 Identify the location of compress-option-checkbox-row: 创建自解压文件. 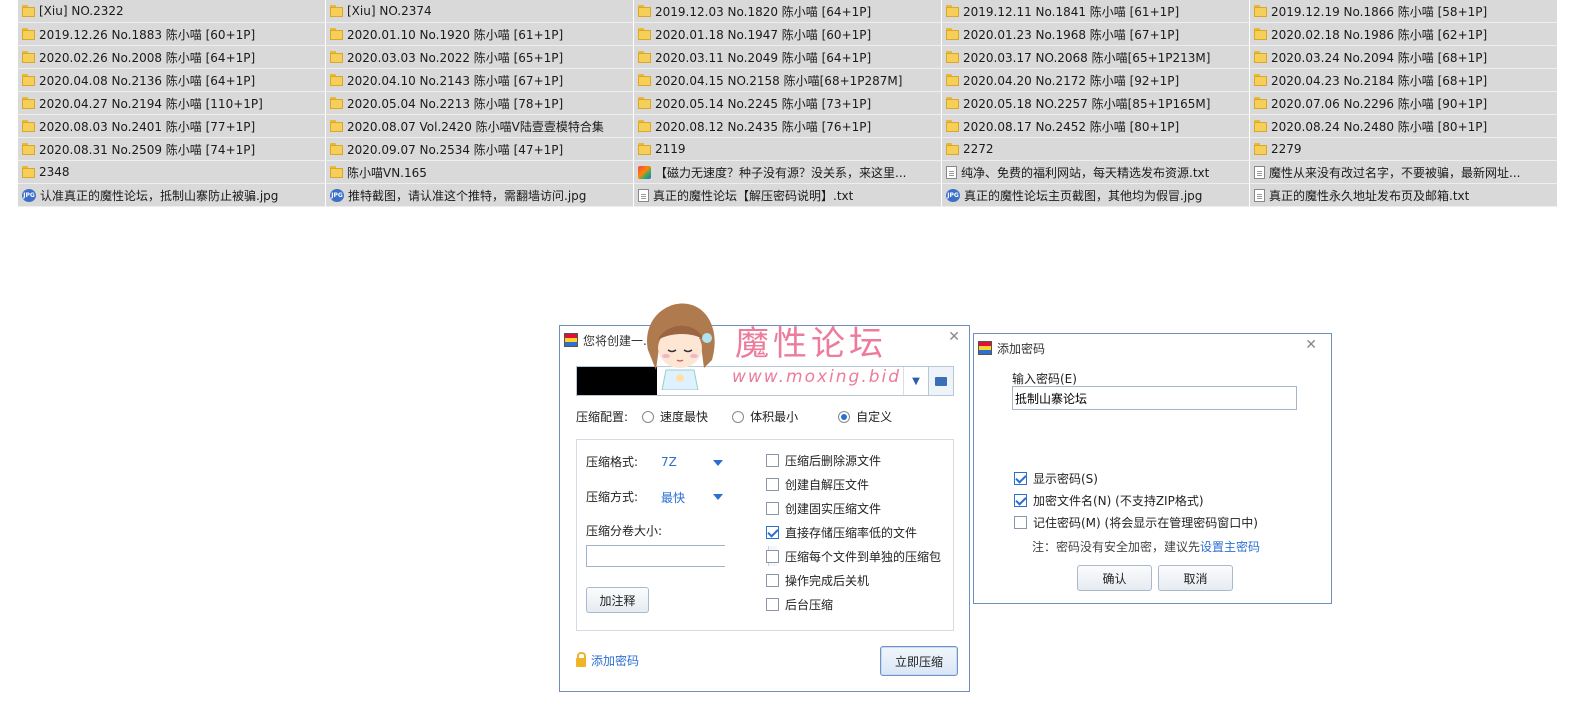
(817, 484).